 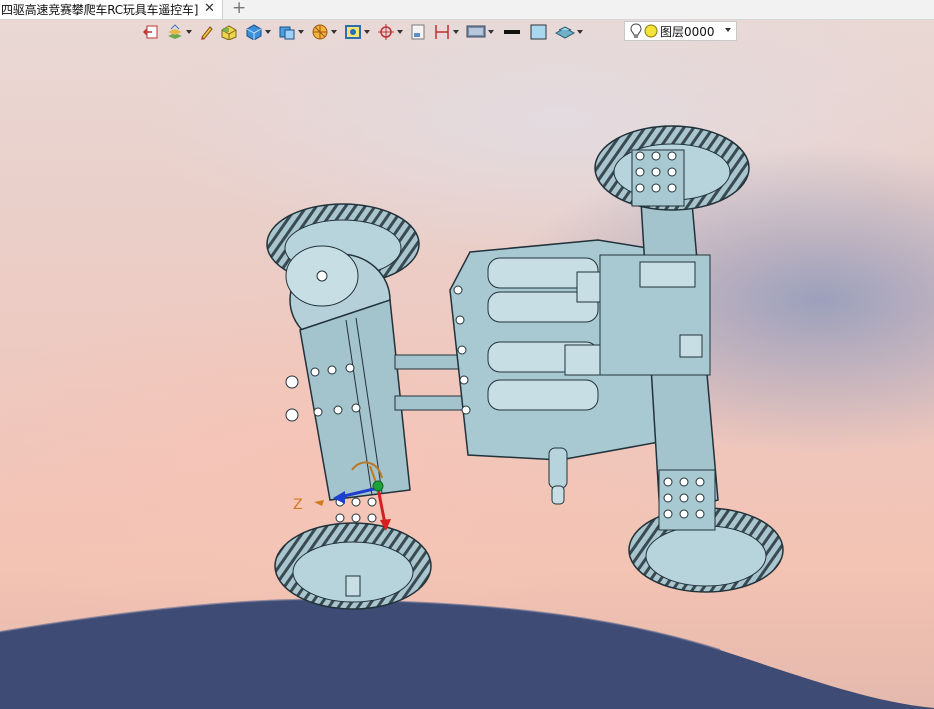 I want to click on cube-icon, so click(x=258, y=32).